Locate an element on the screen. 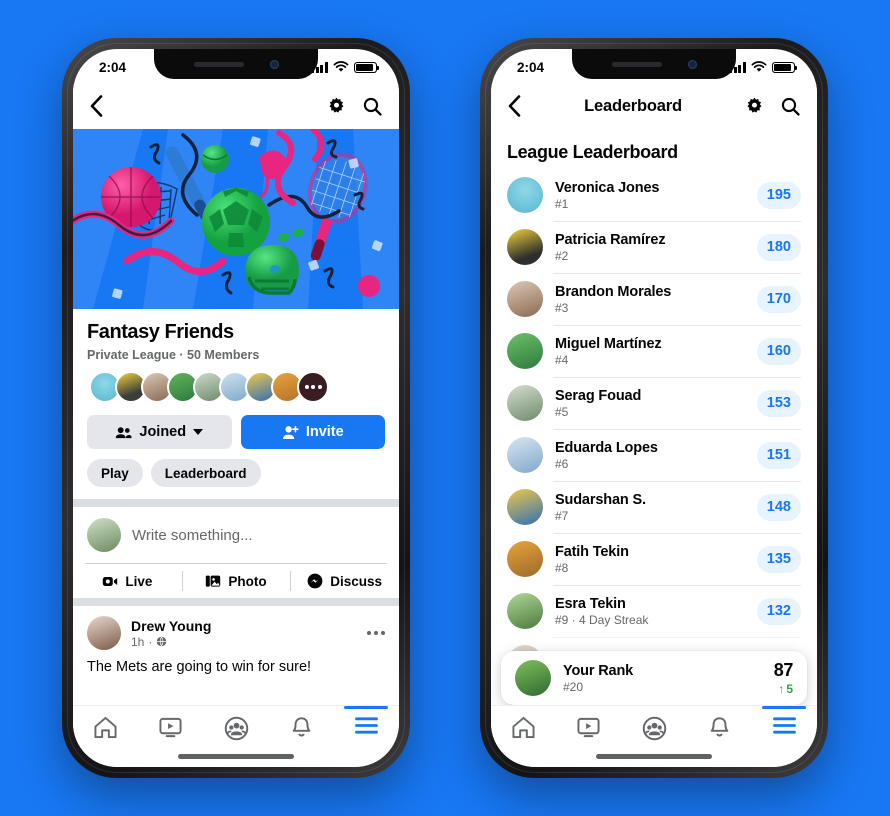  tab-leaderboard: Leaderboard is located at coordinates (205, 473).